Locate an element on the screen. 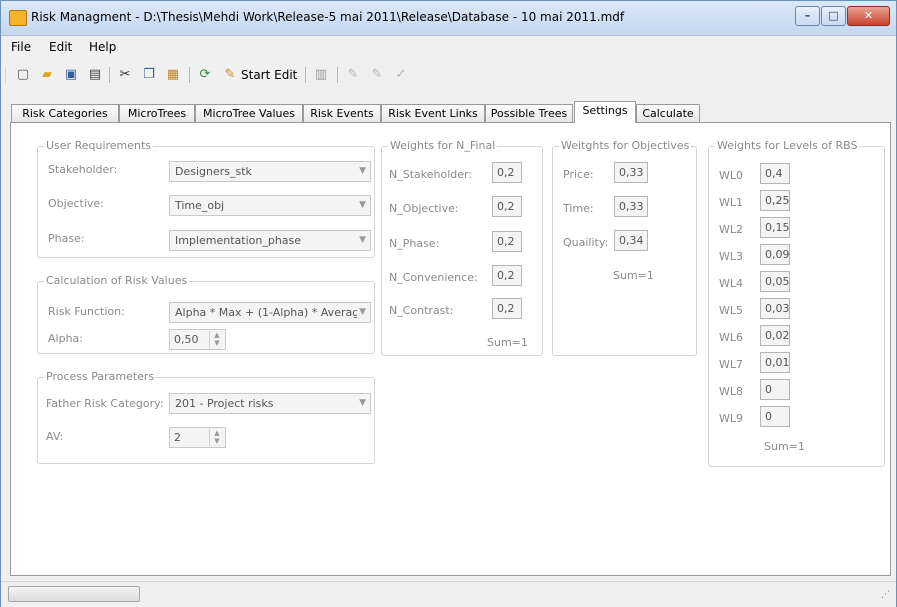 The image size is (897, 607). quality-weight-input: 0,34 is located at coordinates (631, 240).